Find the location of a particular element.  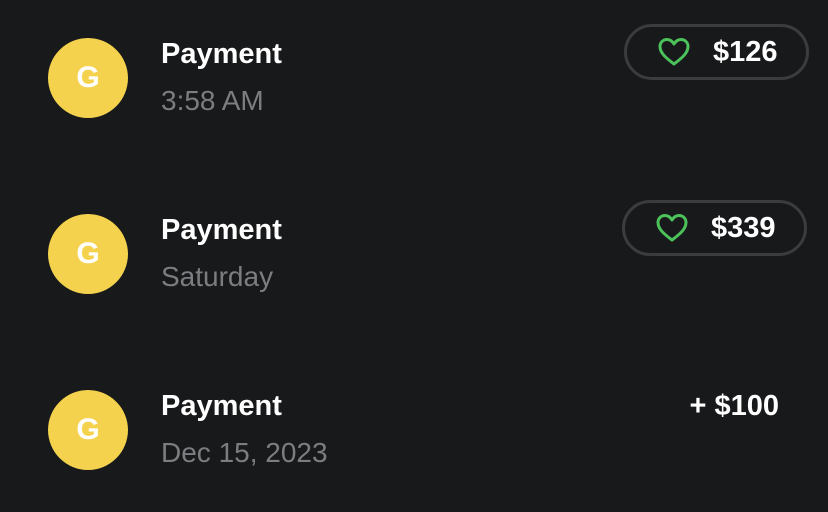

amount-pill: $126 is located at coordinates (716, 52).